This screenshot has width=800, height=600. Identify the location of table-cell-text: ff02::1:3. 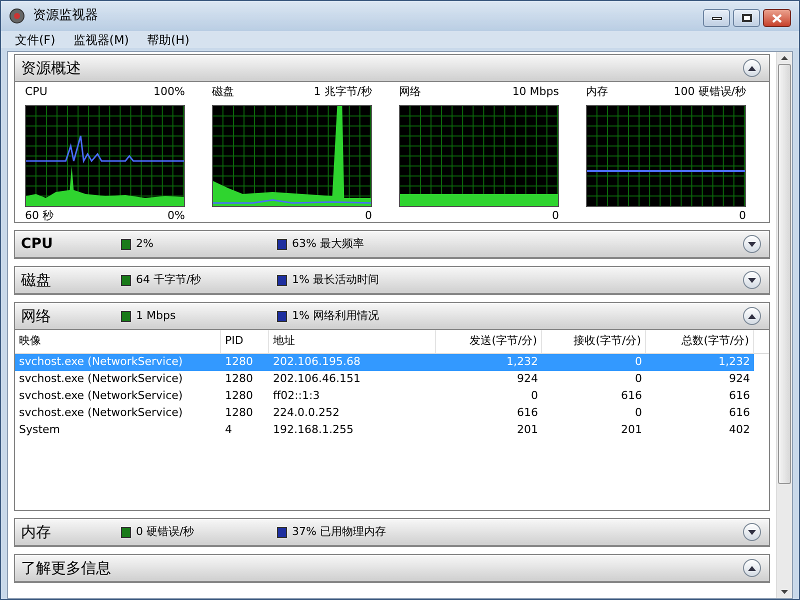
(296, 396).